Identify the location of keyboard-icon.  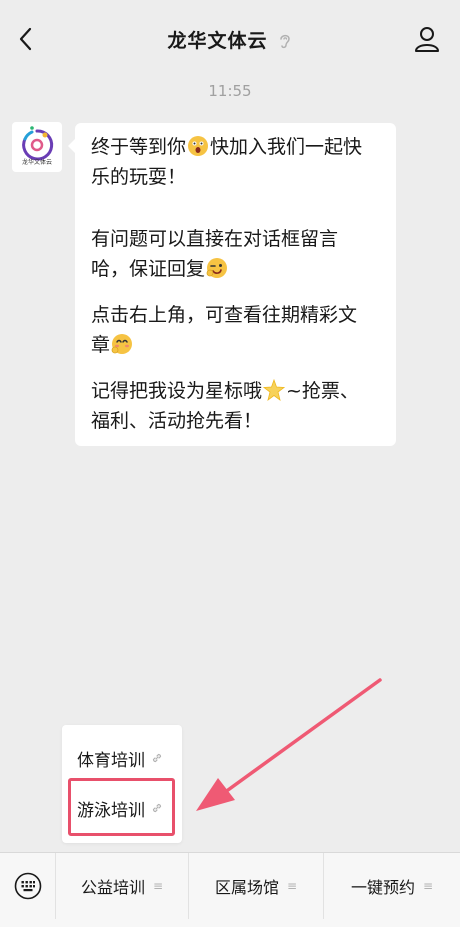
(27, 886).